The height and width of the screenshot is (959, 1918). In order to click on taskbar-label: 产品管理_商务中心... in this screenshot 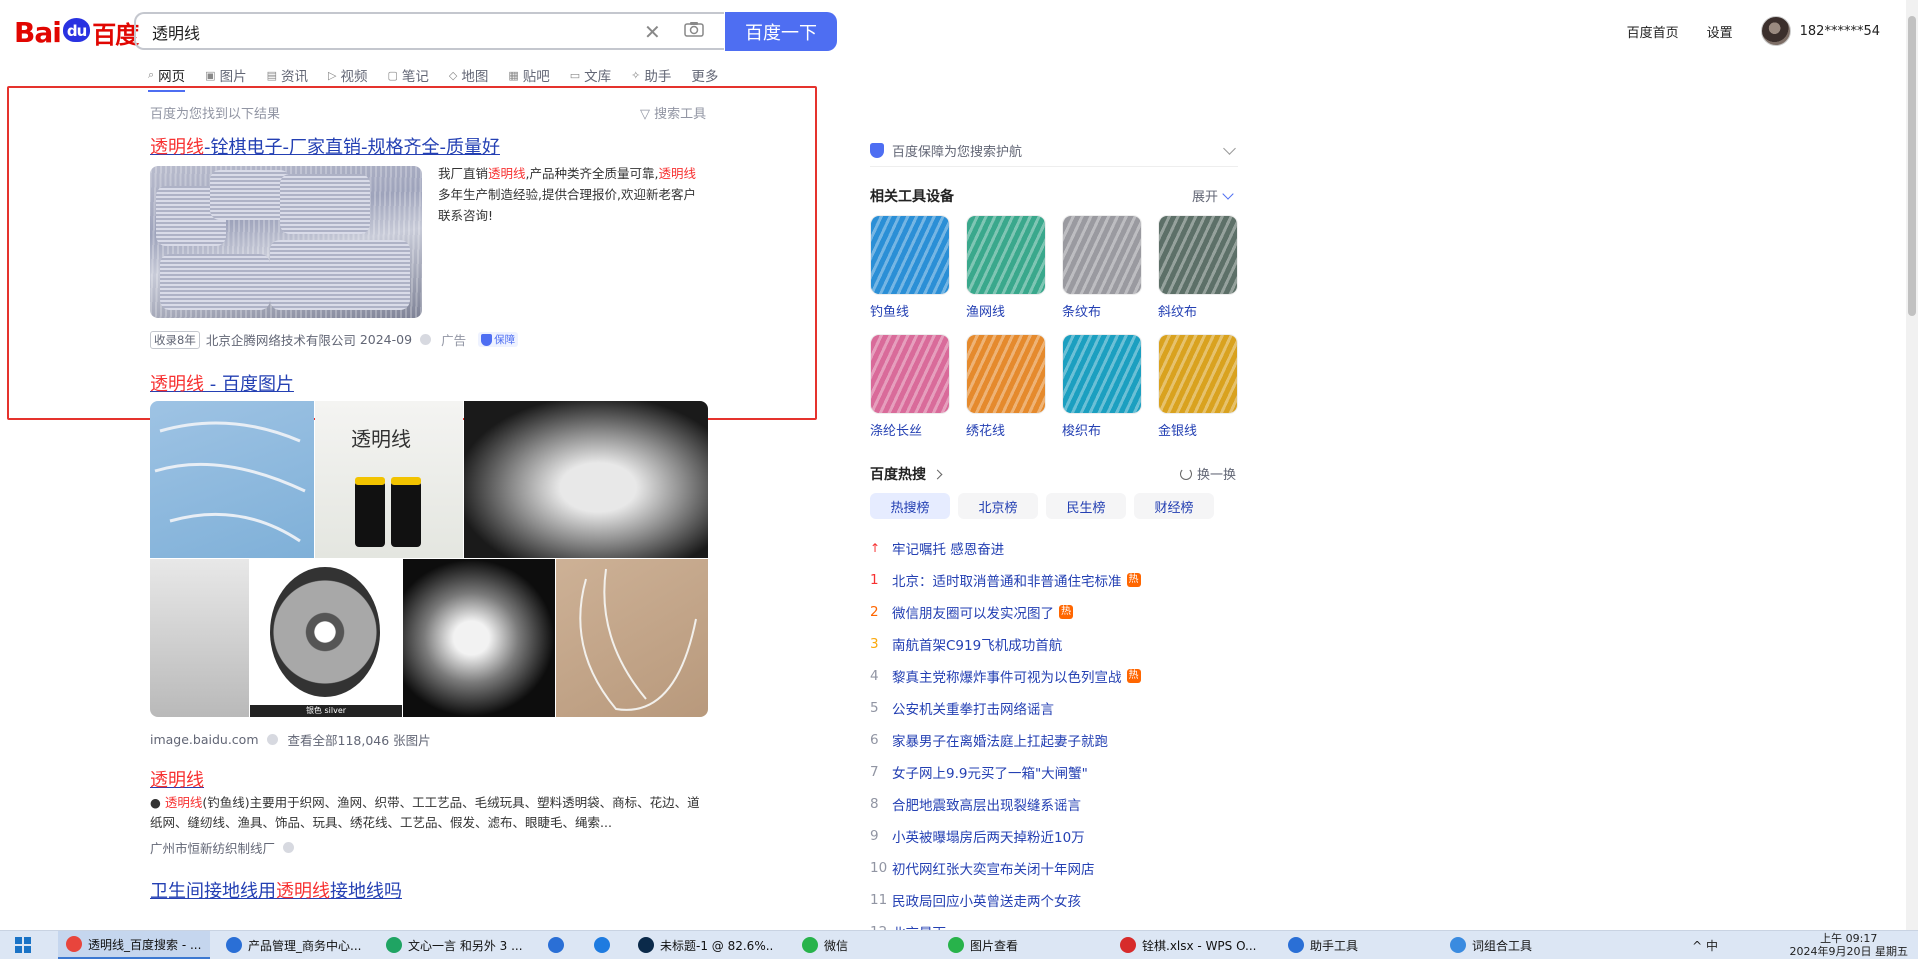, I will do `click(305, 945)`.